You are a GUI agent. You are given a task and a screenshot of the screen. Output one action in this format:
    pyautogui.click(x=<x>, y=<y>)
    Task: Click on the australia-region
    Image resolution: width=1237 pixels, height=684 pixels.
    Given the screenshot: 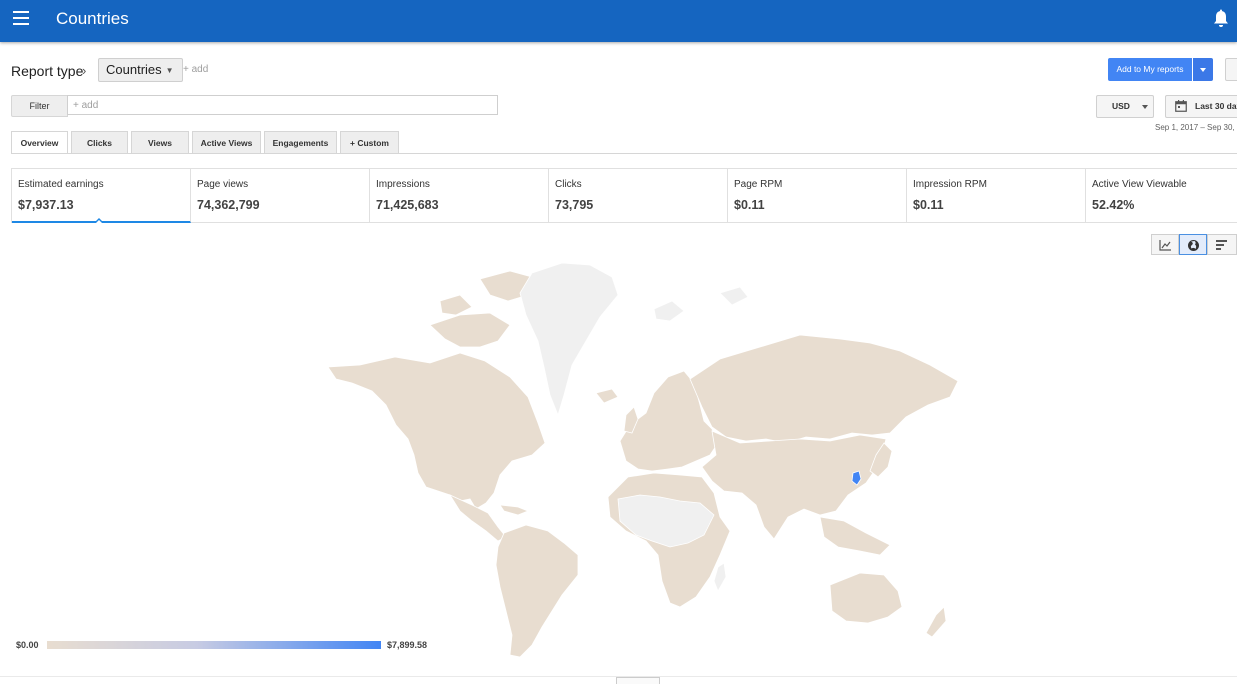 What is the action you would take?
    pyautogui.click(x=866, y=598)
    